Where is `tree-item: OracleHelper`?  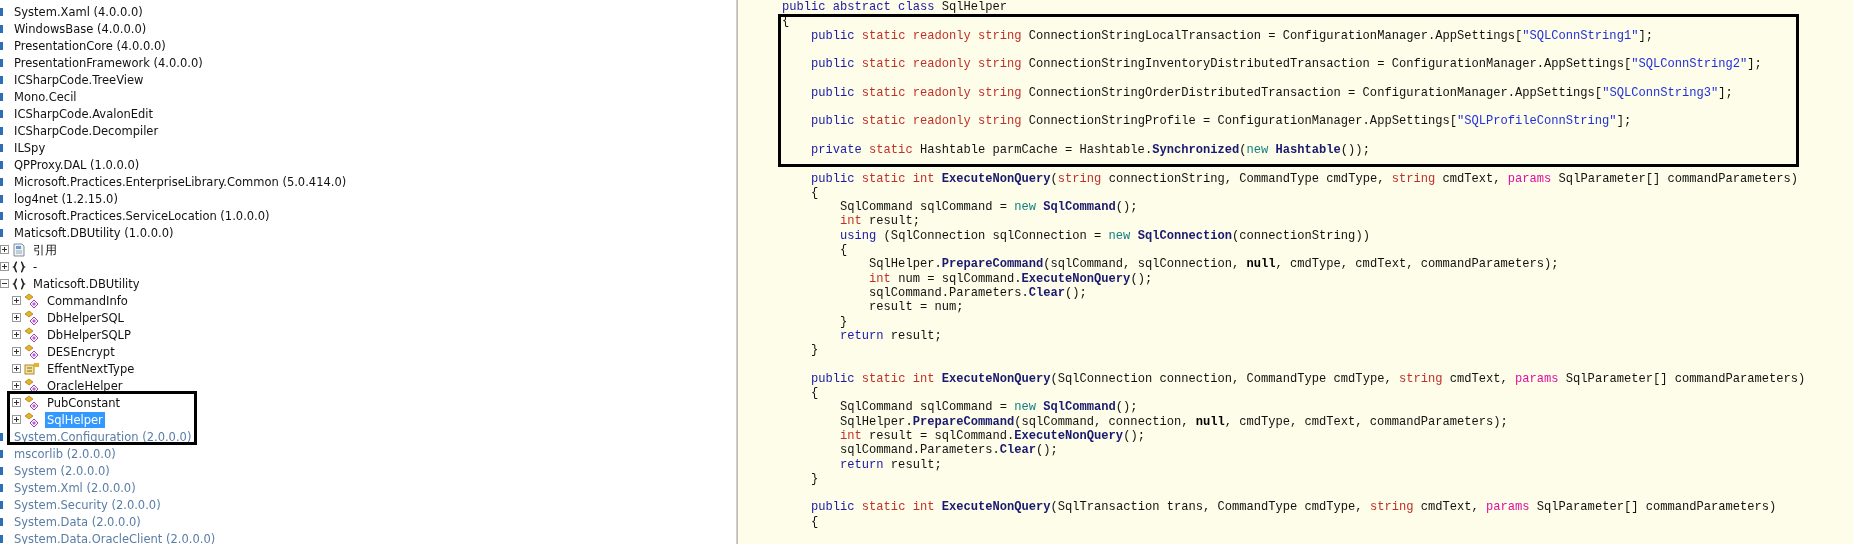
tree-item: OracleHelper is located at coordinates (85, 385).